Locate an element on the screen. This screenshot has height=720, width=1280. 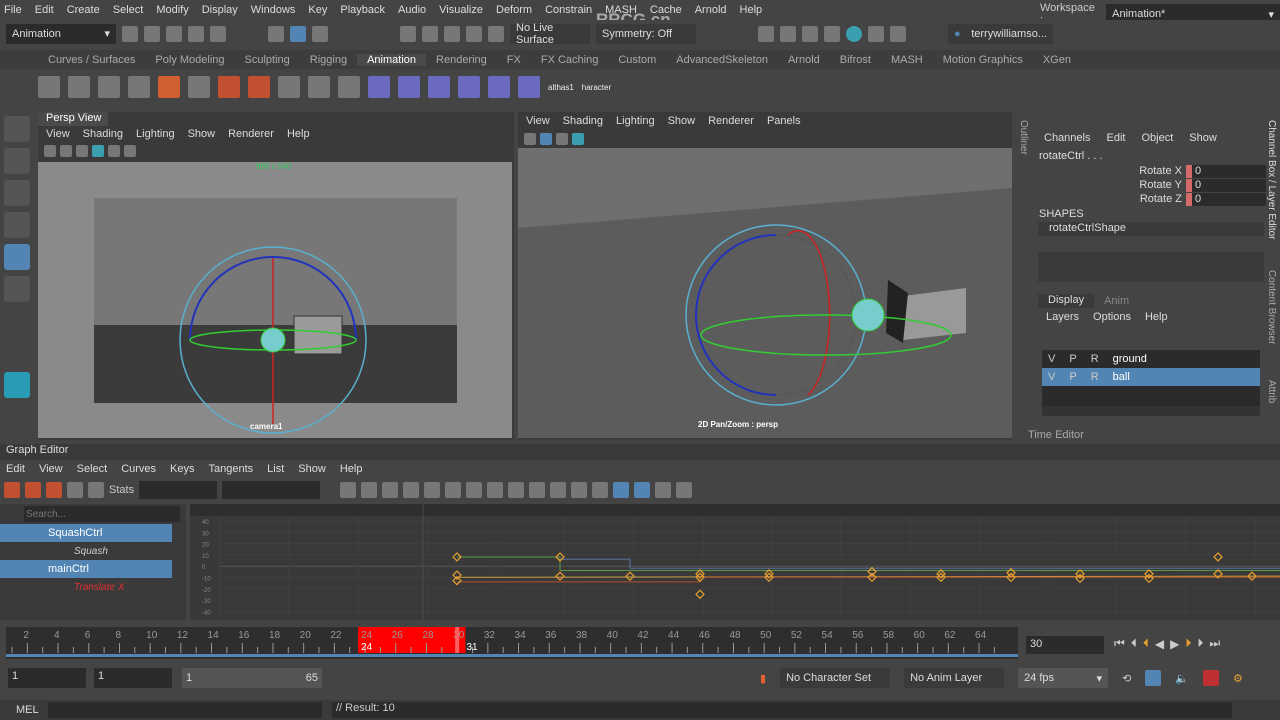
layer-name: ground is located at coordinates (1130, 359).